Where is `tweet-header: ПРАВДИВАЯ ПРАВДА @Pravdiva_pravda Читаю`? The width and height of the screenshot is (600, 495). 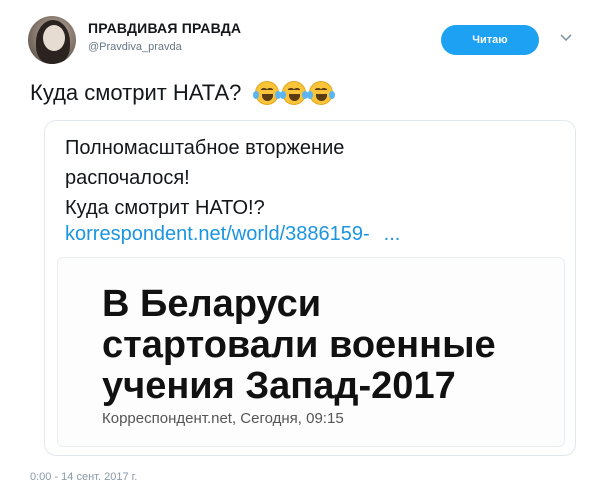 tweet-header: ПРАВДИВАЯ ПРАВДА @Pravdiva_pravda Читаю is located at coordinates (308, 41).